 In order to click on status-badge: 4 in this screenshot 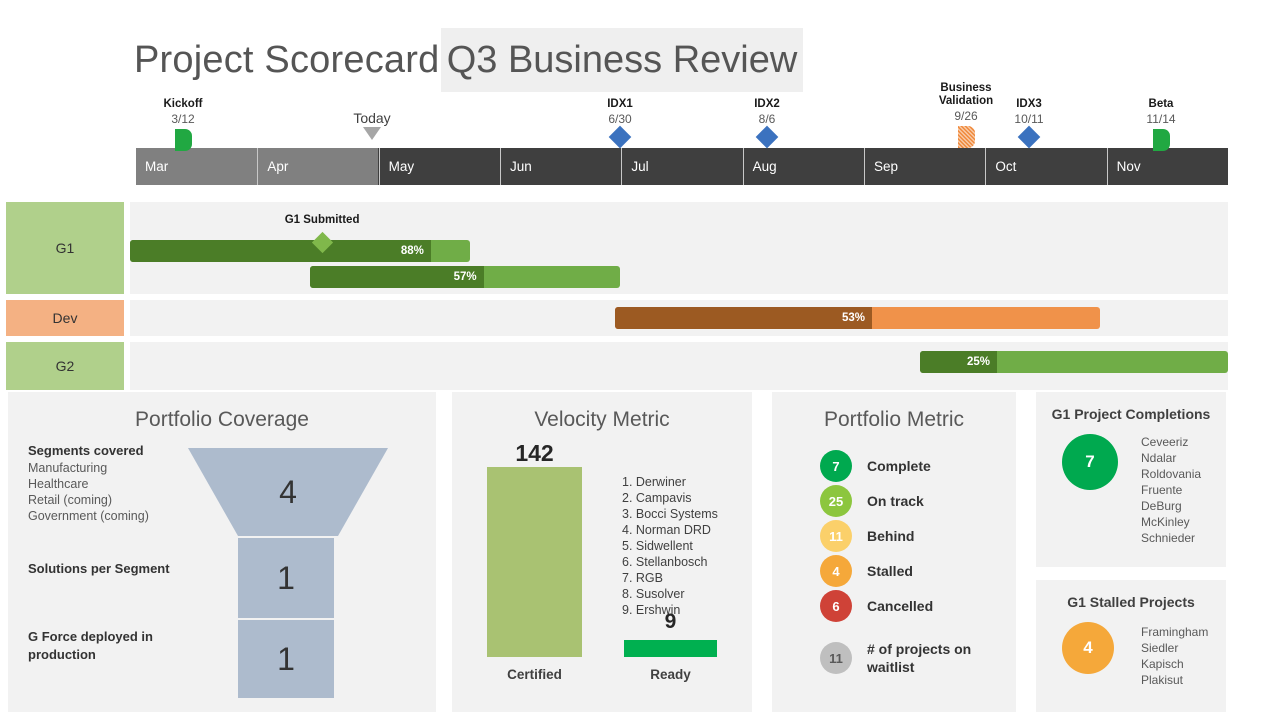, I will do `click(836, 571)`.